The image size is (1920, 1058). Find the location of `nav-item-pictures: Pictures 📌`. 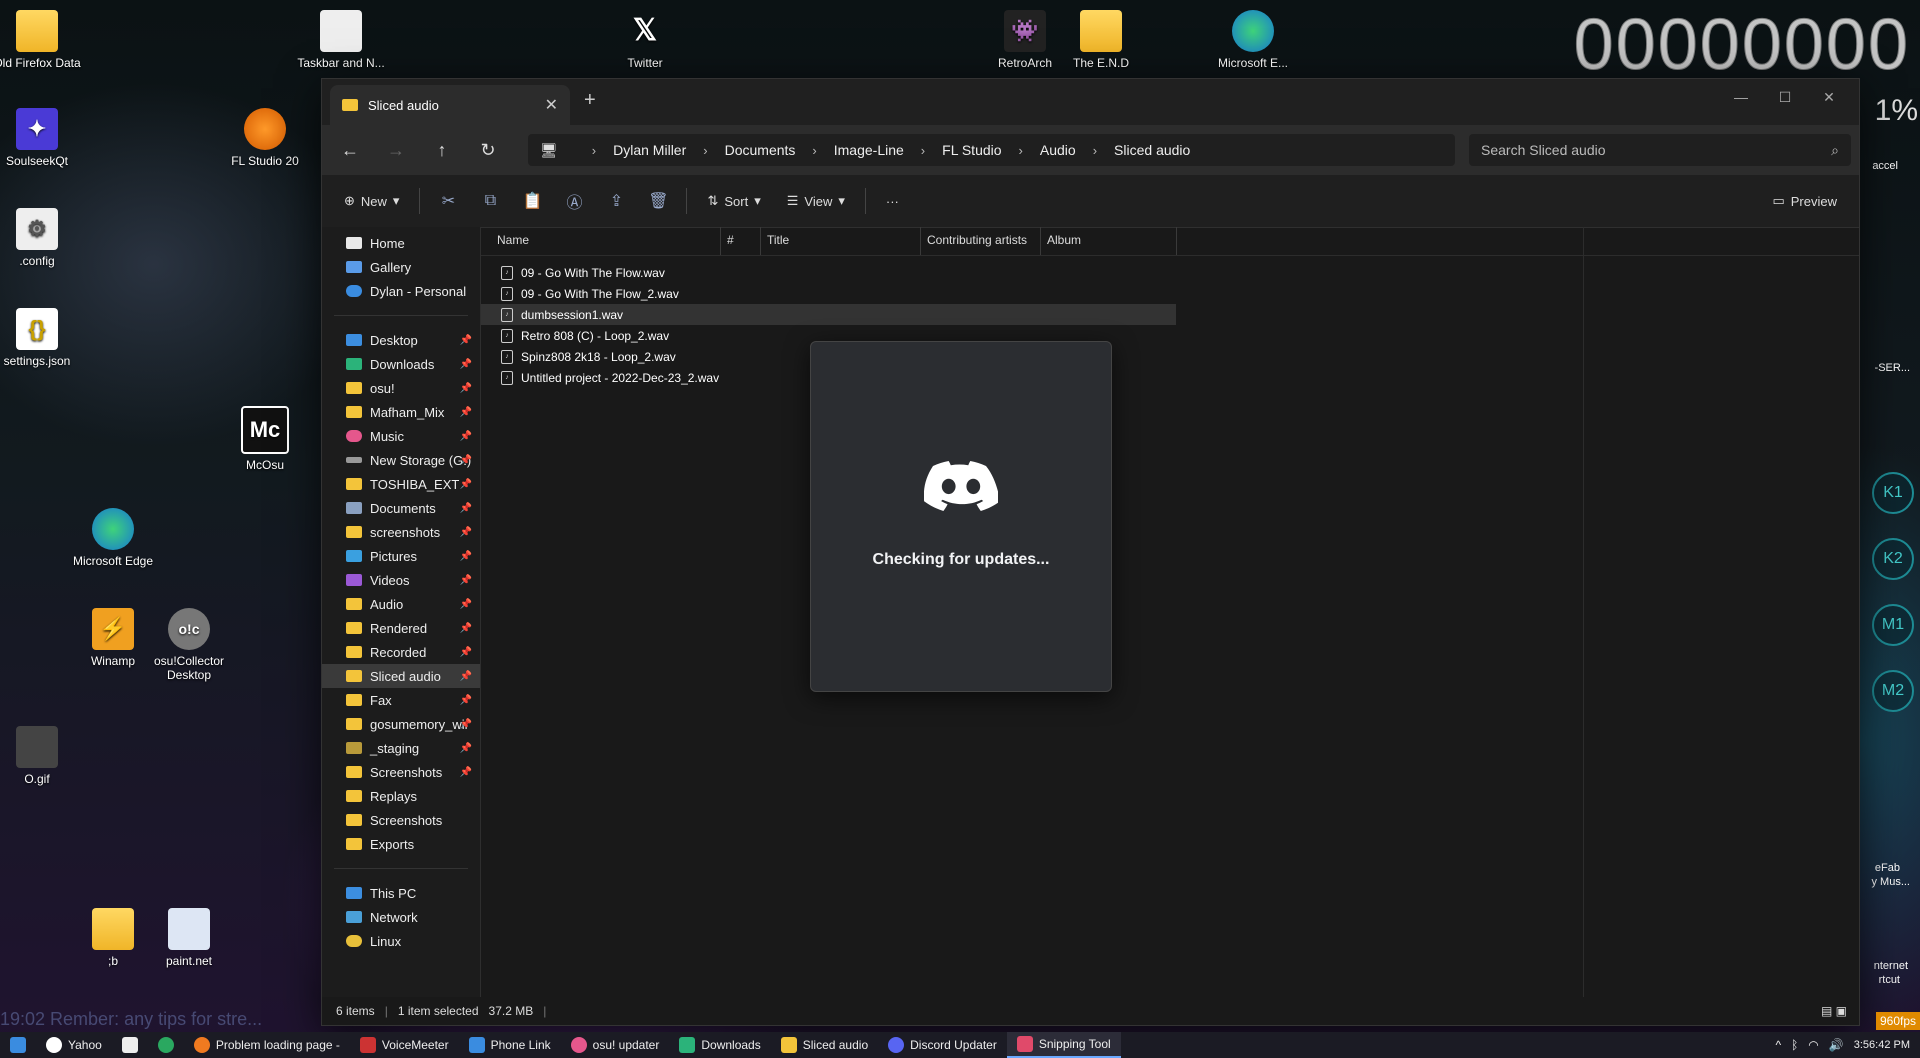

nav-item-pictures: Pictures 📌 is located at coordinates (401, 556).